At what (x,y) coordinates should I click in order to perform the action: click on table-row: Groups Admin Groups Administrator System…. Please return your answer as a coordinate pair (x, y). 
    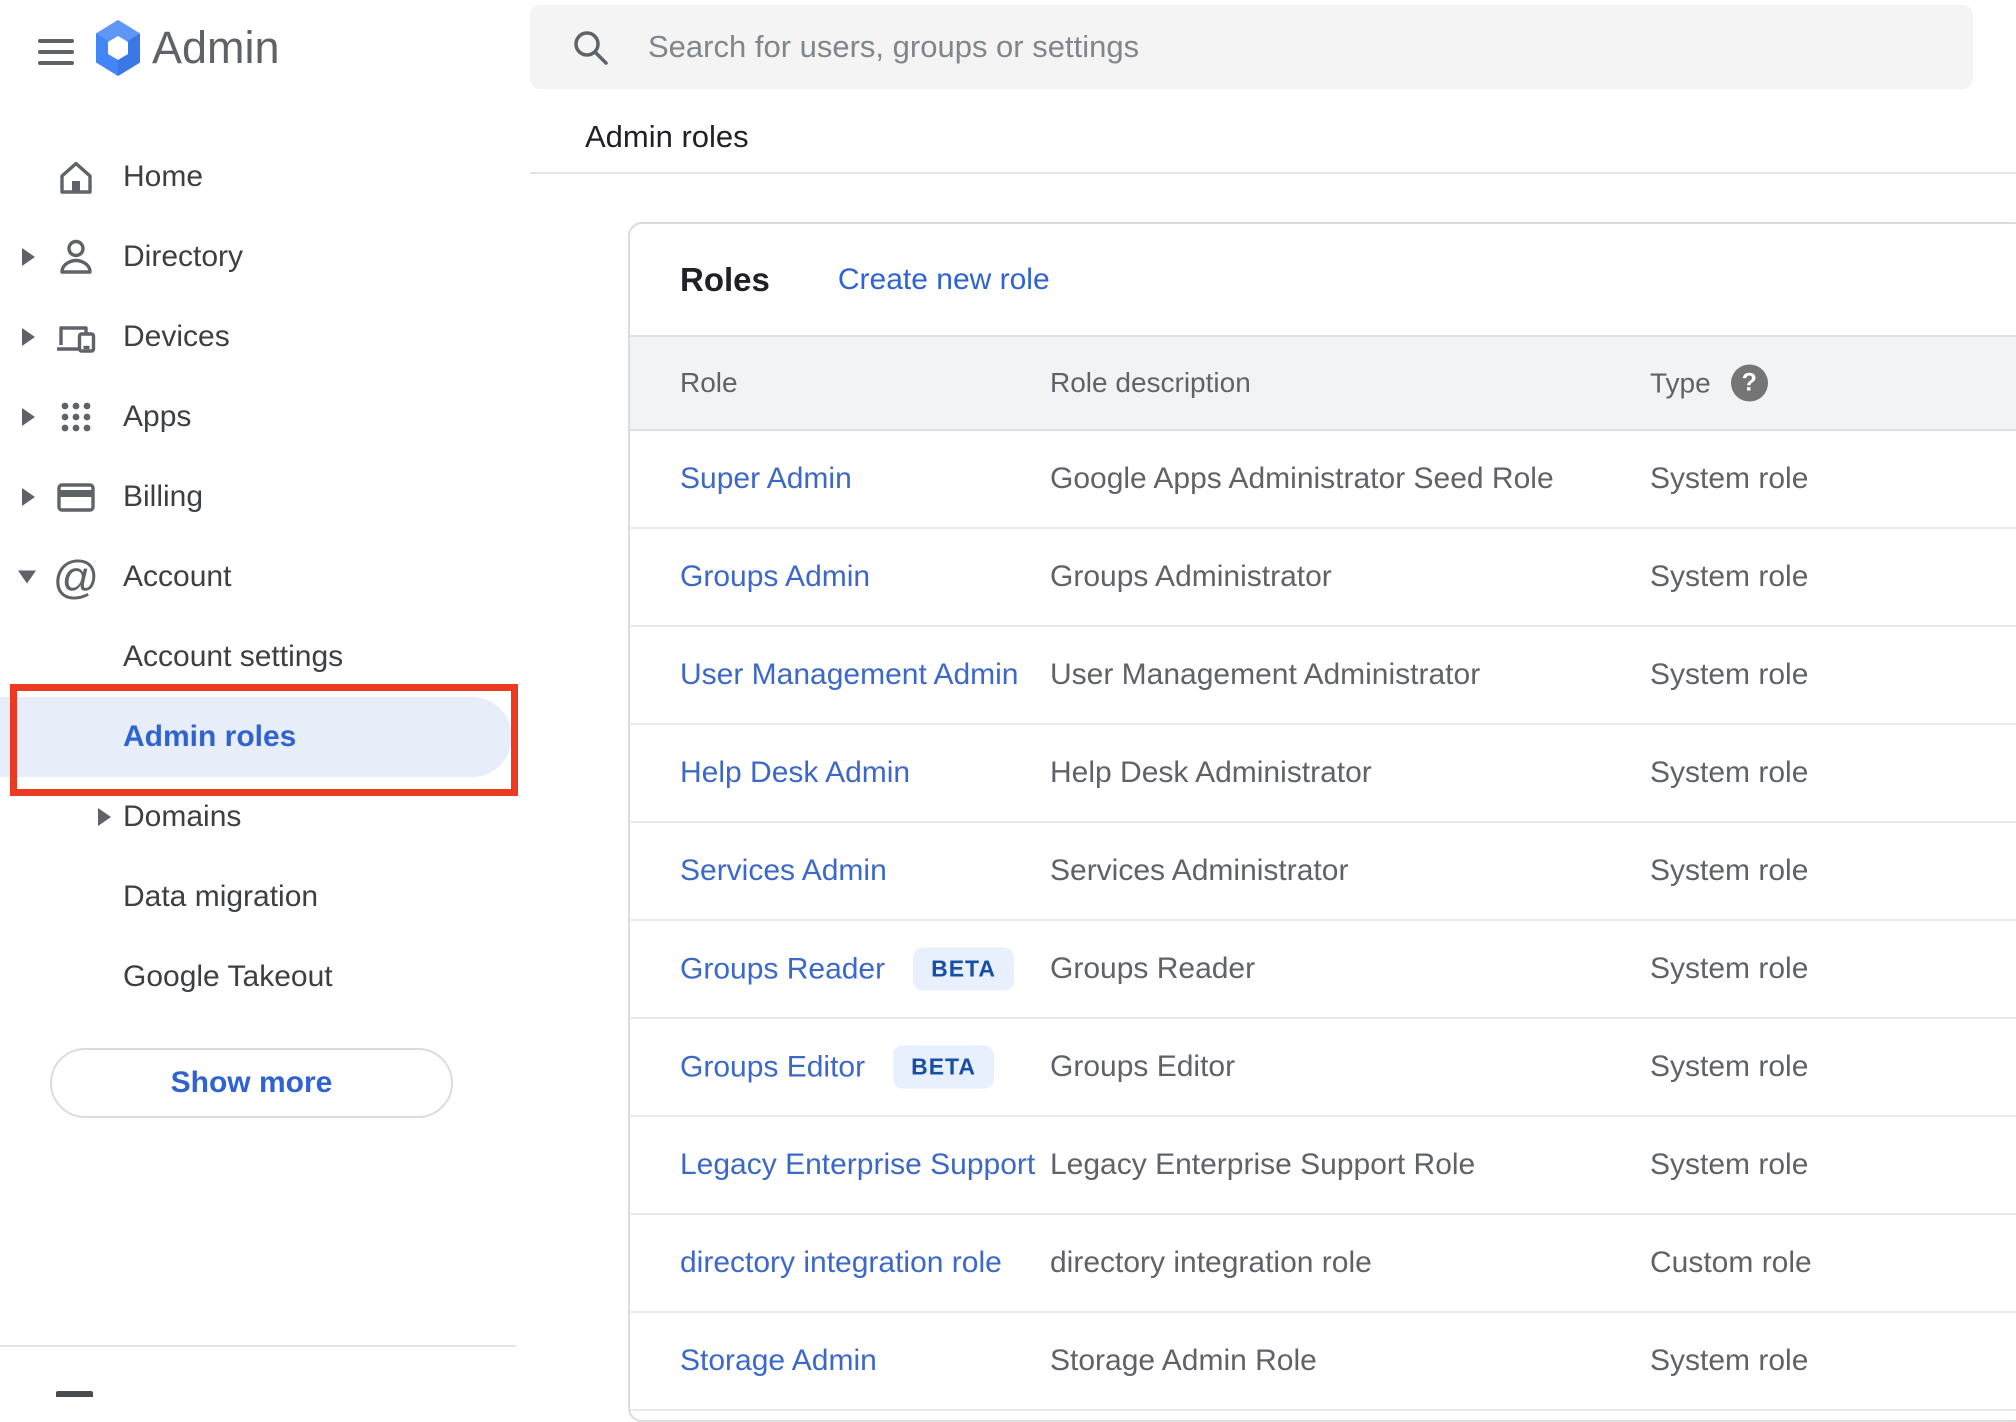
    Looking at the image, I should click on (1323, 578).